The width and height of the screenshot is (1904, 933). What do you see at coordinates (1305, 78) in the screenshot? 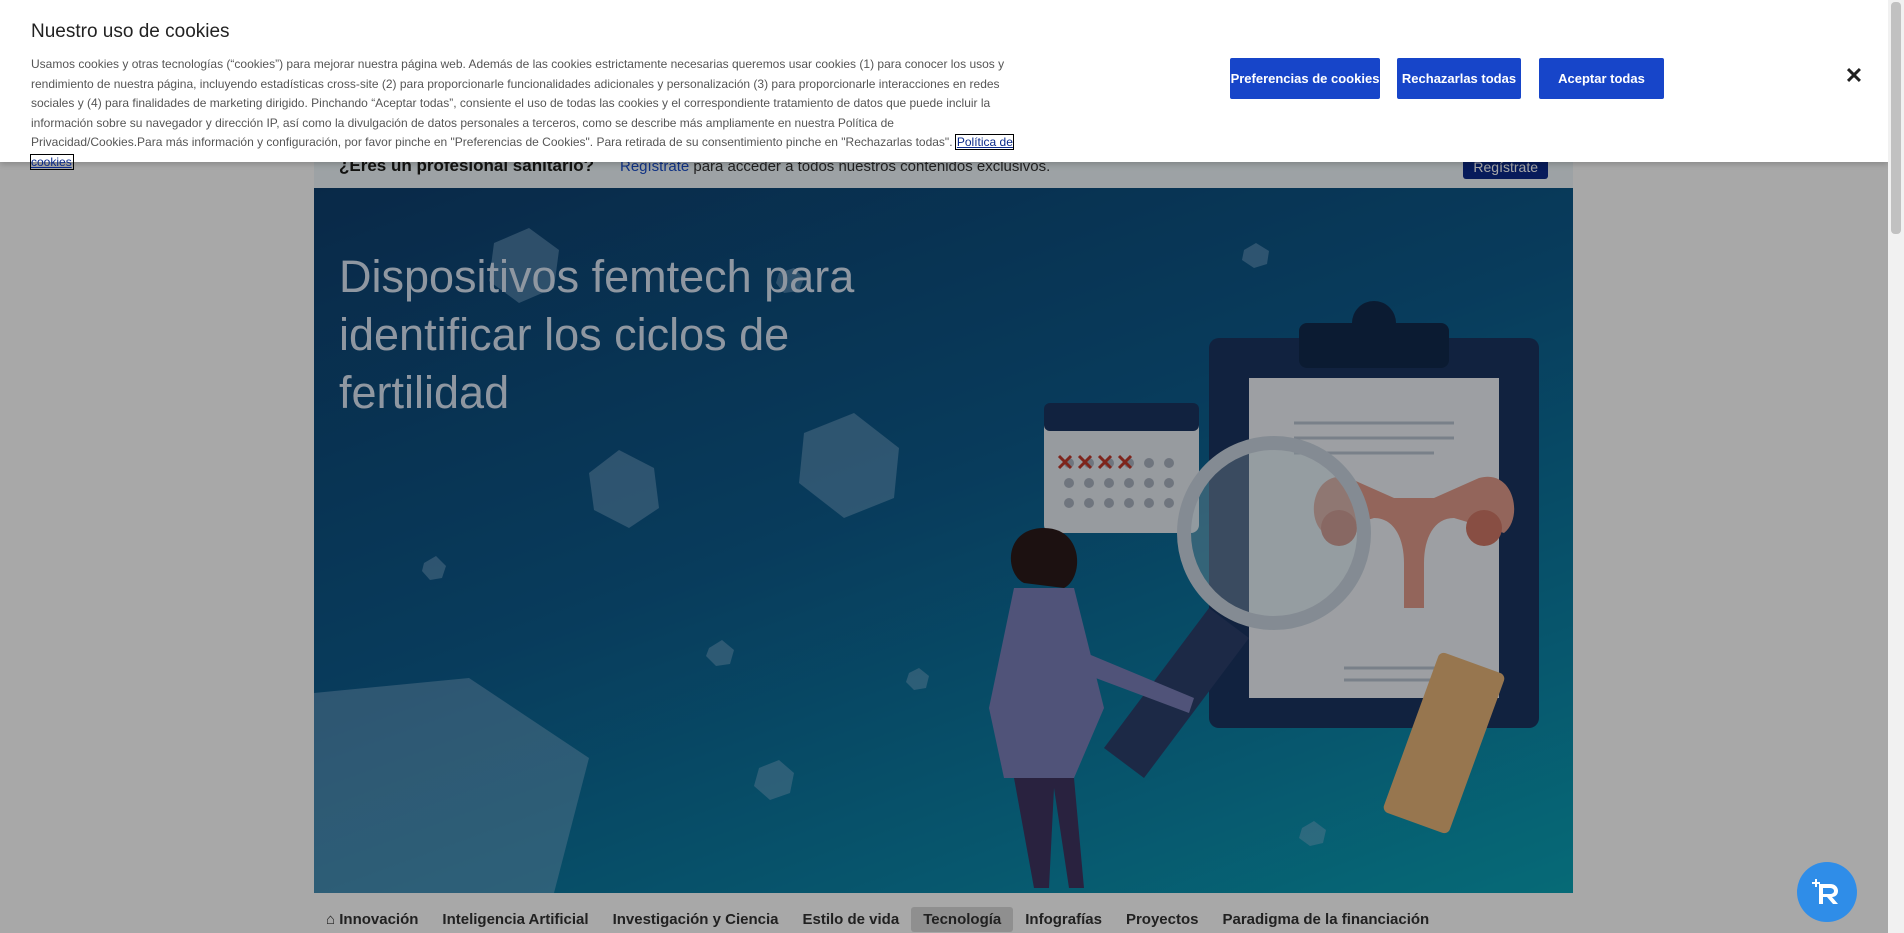
I see `cookie-preferences-button: Preferencias de cookies` at bounding box center [1305, 78].